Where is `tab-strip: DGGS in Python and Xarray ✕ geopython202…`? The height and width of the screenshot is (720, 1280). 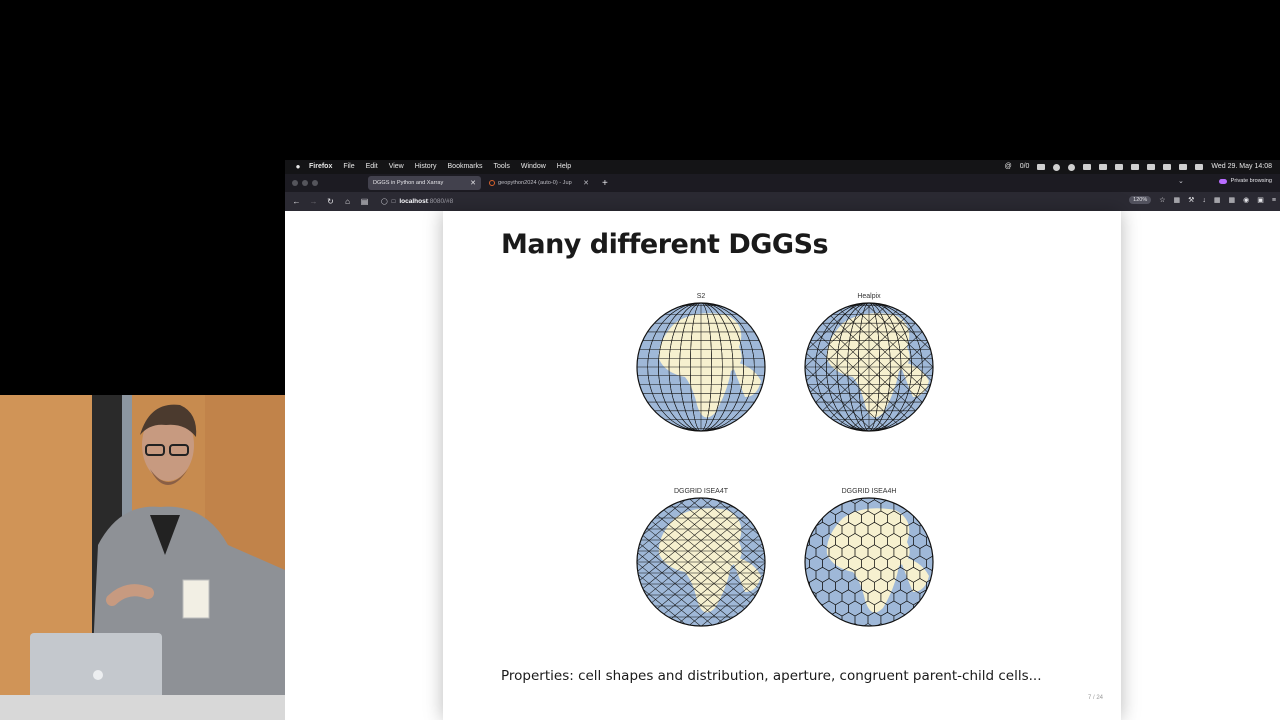
tab-strip: DGGS in Python and Xarray ✕ geopython202… is located at coordinates (782, 183).